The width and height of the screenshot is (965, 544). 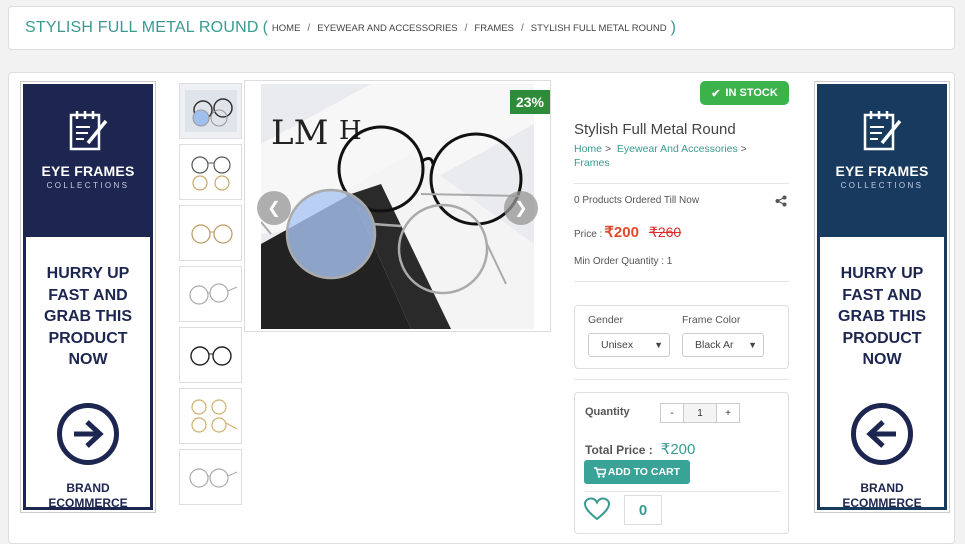 I want to click on add-to-cart-button: ADD TO CART, so click(x=637, y=472).